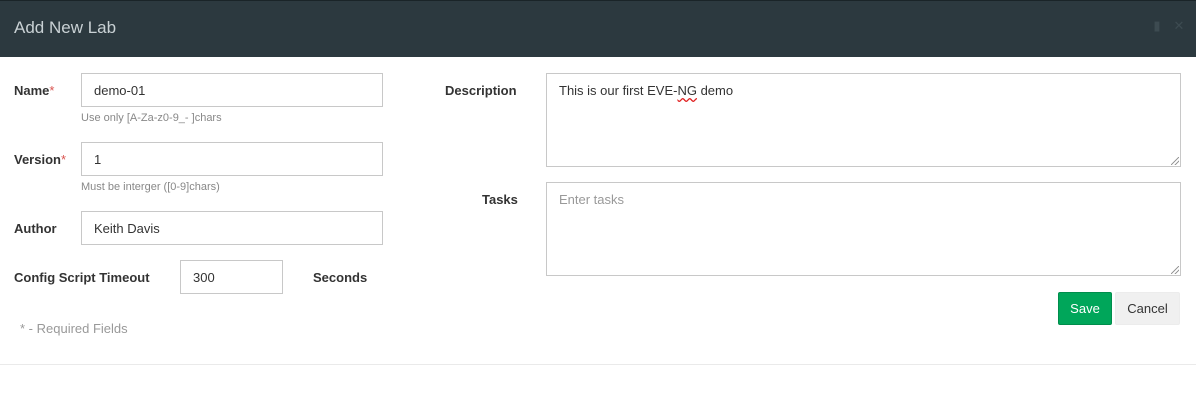 The image size is (1196, 394). Describe the element at coordinates (34, 90) in the screenshot. I see `name-label: Name*` at that location.